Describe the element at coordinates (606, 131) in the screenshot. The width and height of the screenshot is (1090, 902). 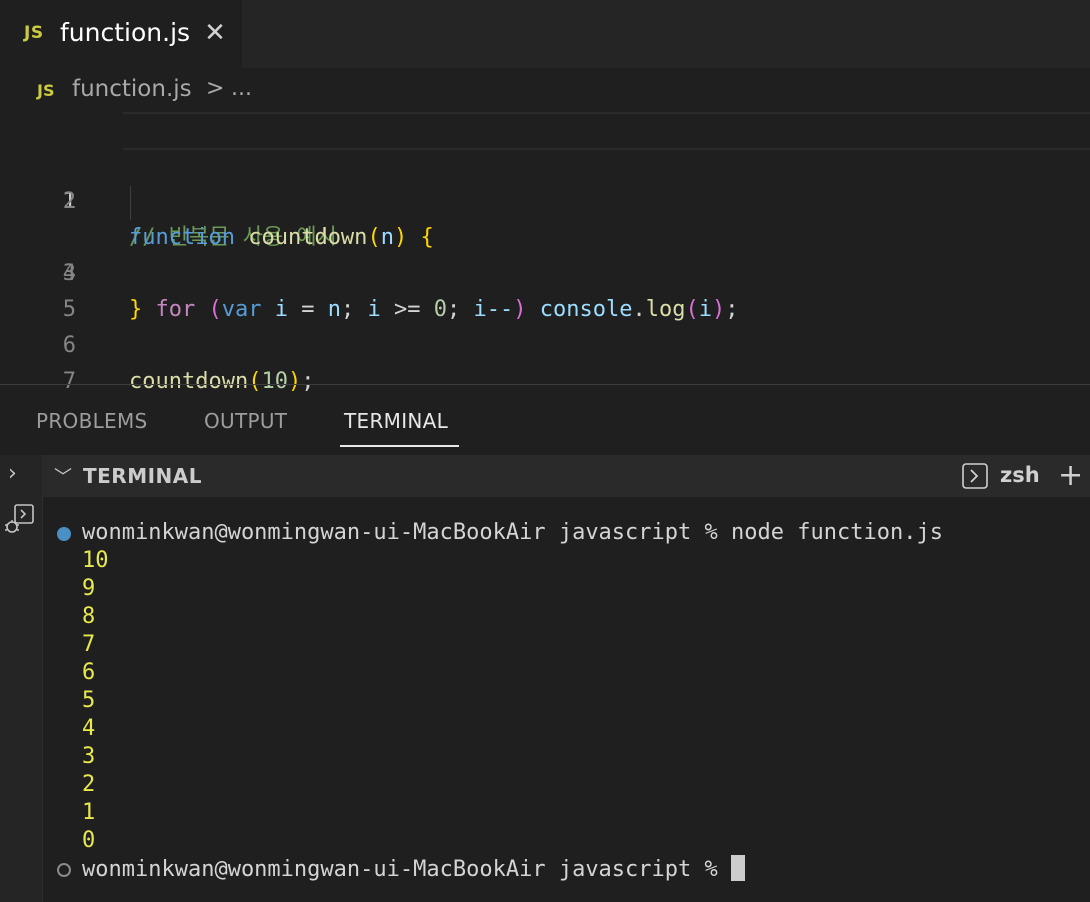
I see `current-line-highlight` at that location.